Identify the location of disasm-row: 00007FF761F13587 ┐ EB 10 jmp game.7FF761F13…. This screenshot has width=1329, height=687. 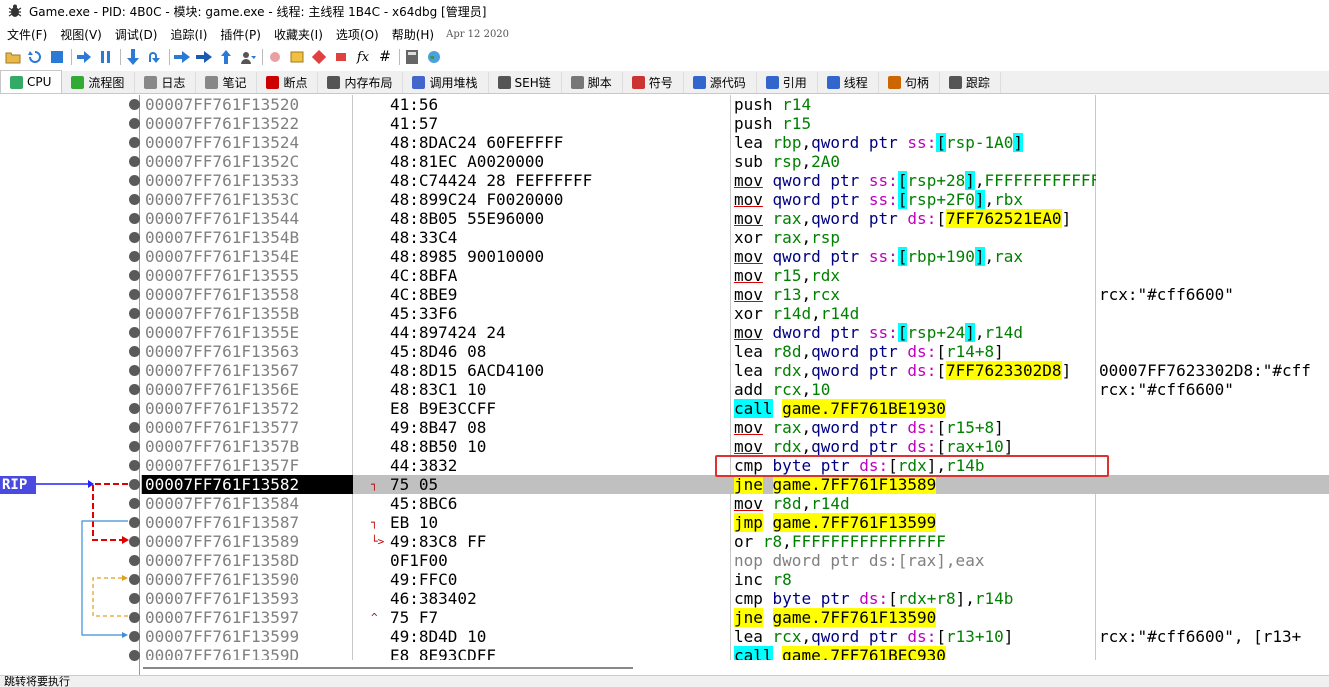
(735, 522).